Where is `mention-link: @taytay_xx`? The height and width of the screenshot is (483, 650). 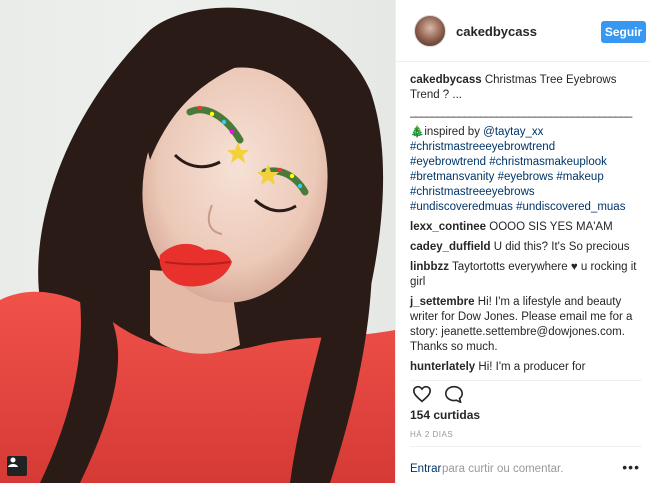
mention-link: @taytay_xx is located at coordinates (513, 132).